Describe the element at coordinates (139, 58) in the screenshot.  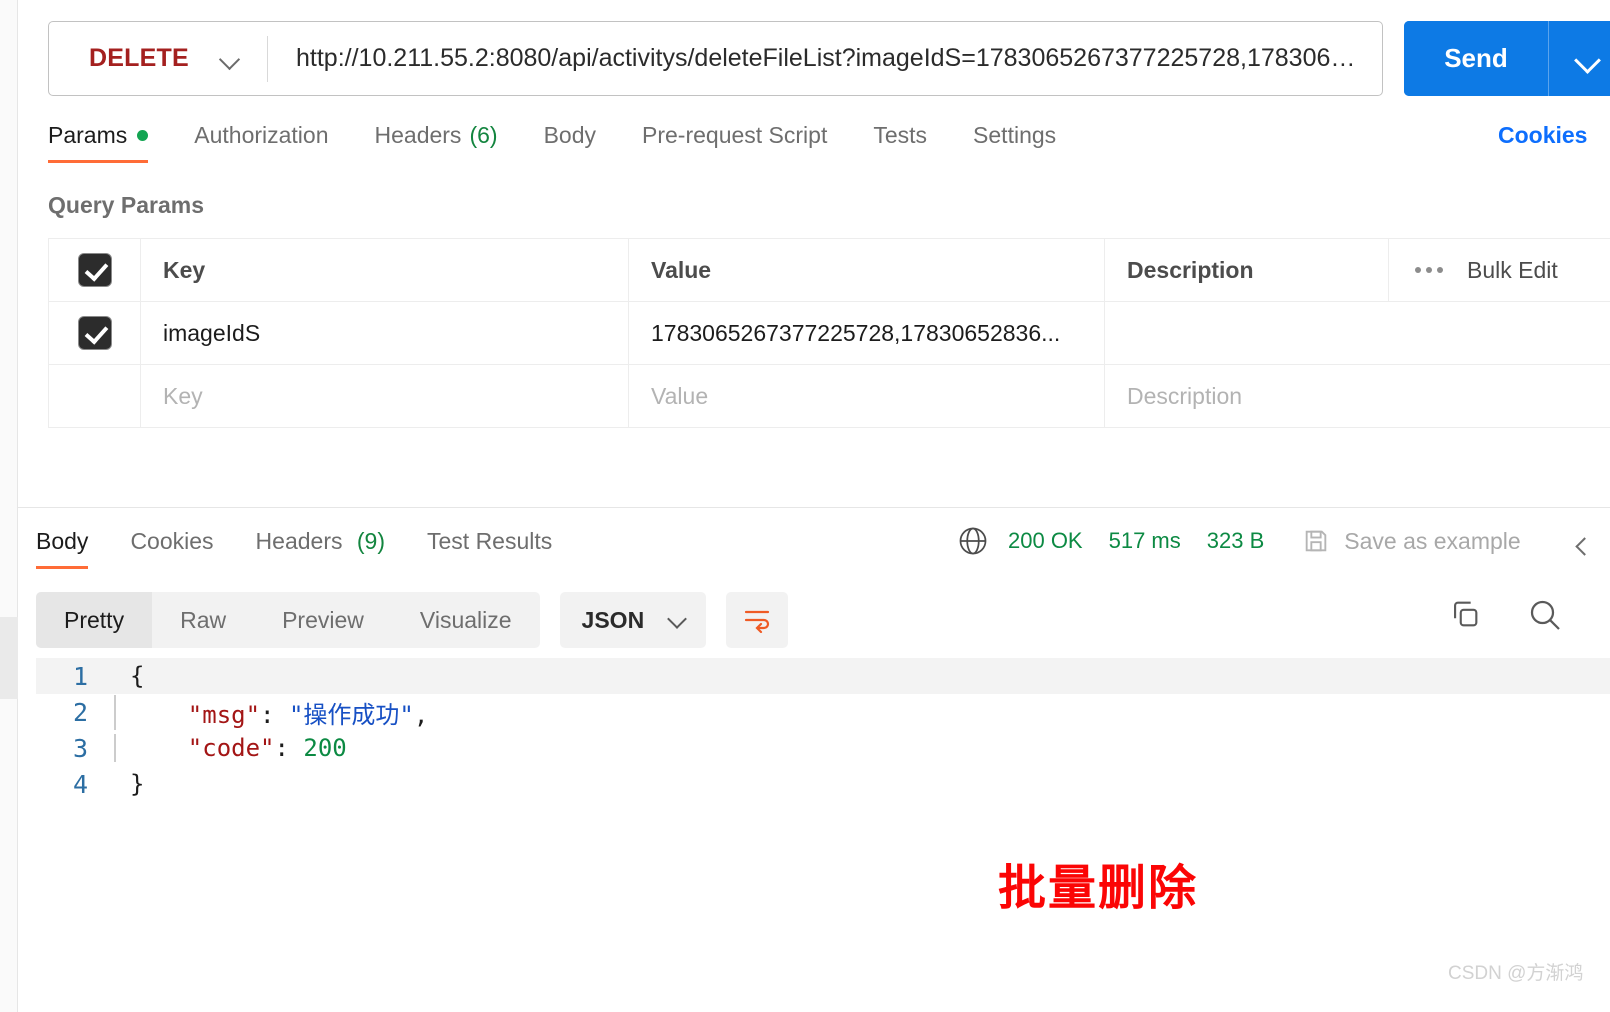
I see `http-method-label: DELETE` at that location.